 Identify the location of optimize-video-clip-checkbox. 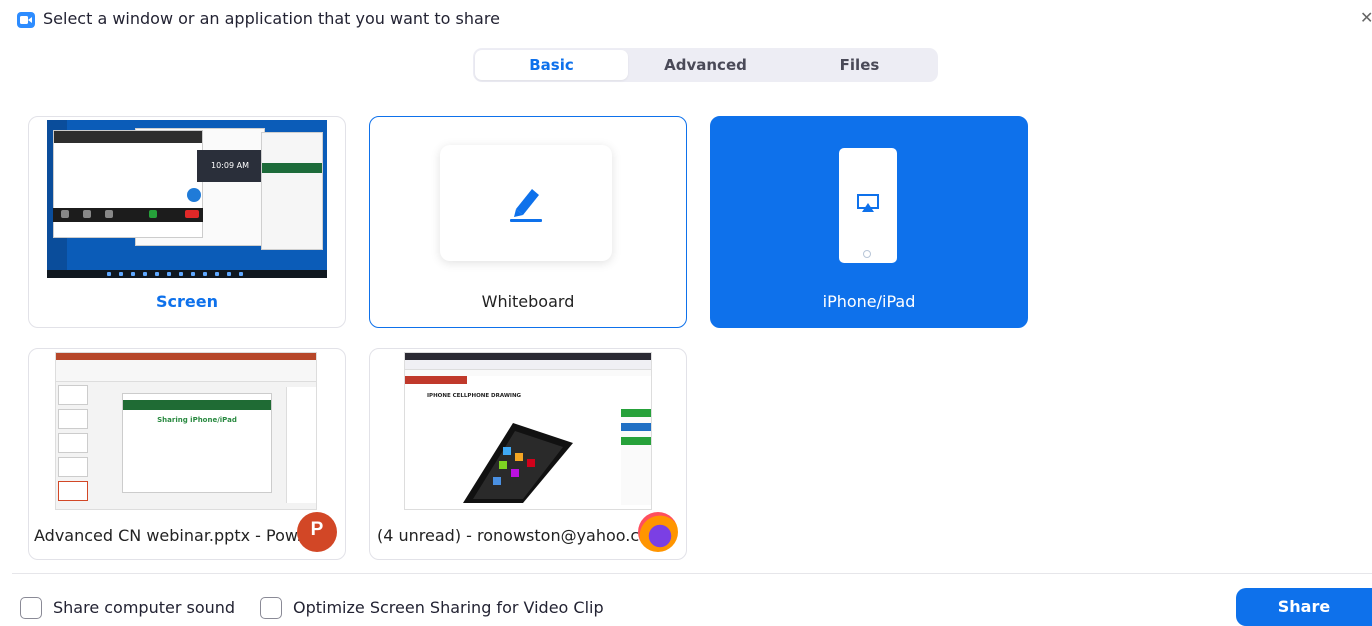
(271, 608).